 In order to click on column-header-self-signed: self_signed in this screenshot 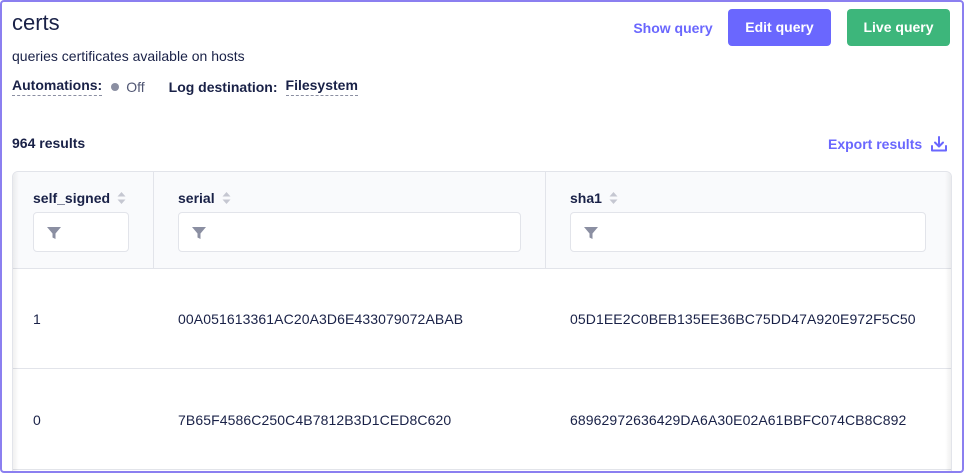, I will do `click(83, 220)`.